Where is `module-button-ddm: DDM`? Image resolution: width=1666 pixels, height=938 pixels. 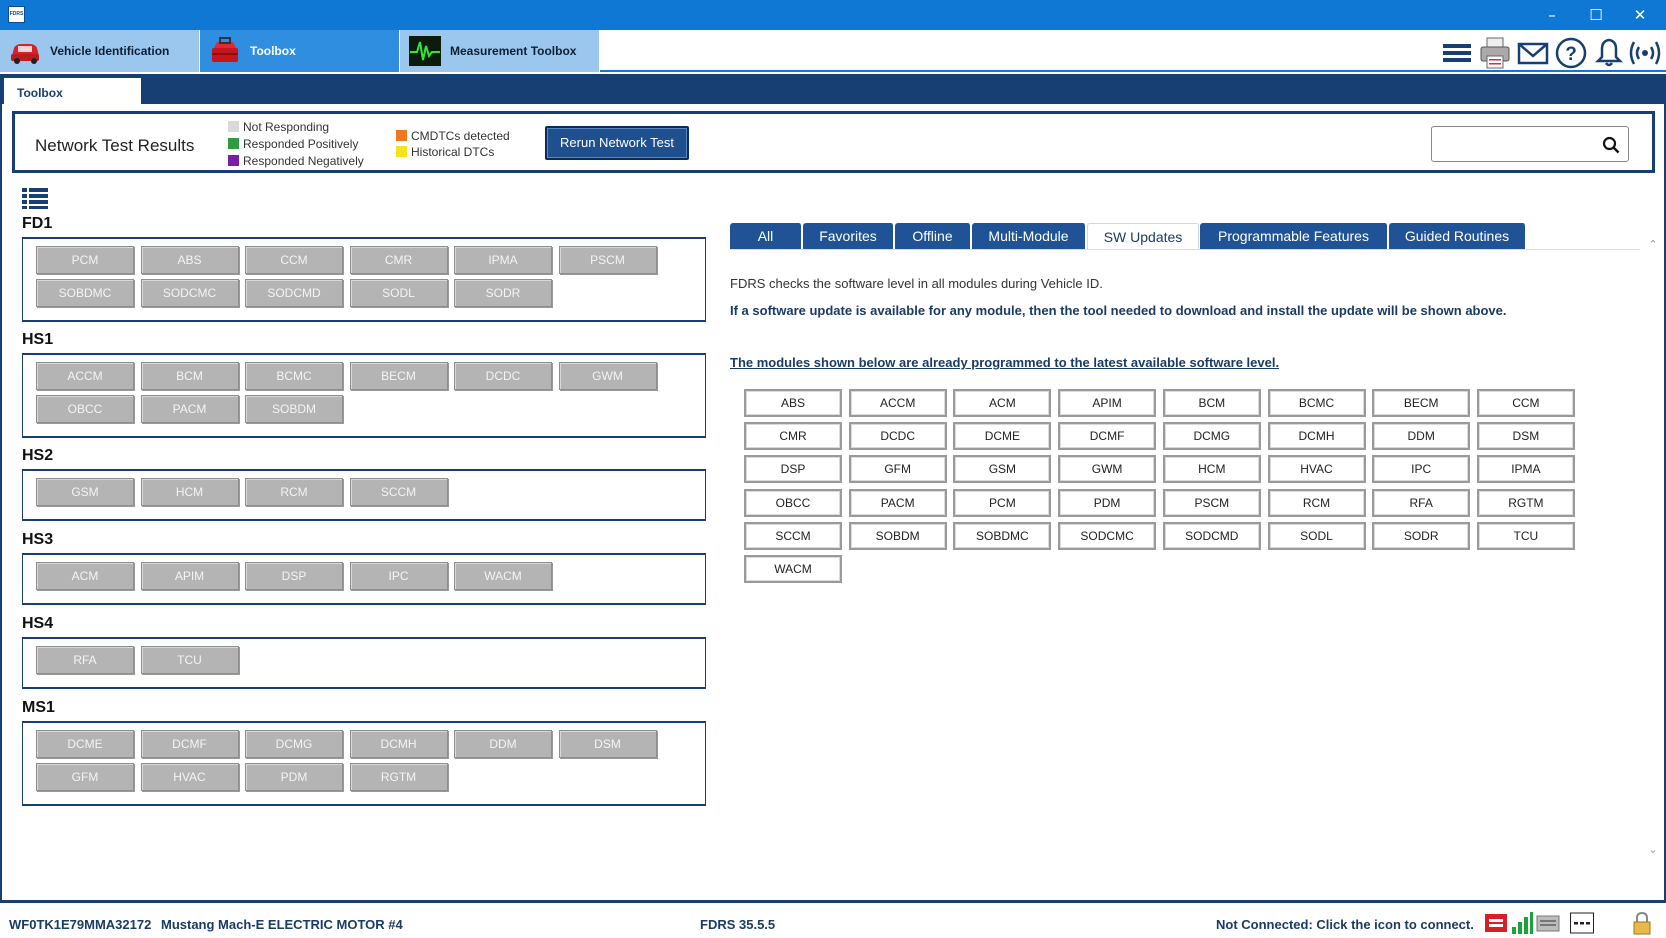
module-button-ddm: DDM is located at coordinates (503, 744).